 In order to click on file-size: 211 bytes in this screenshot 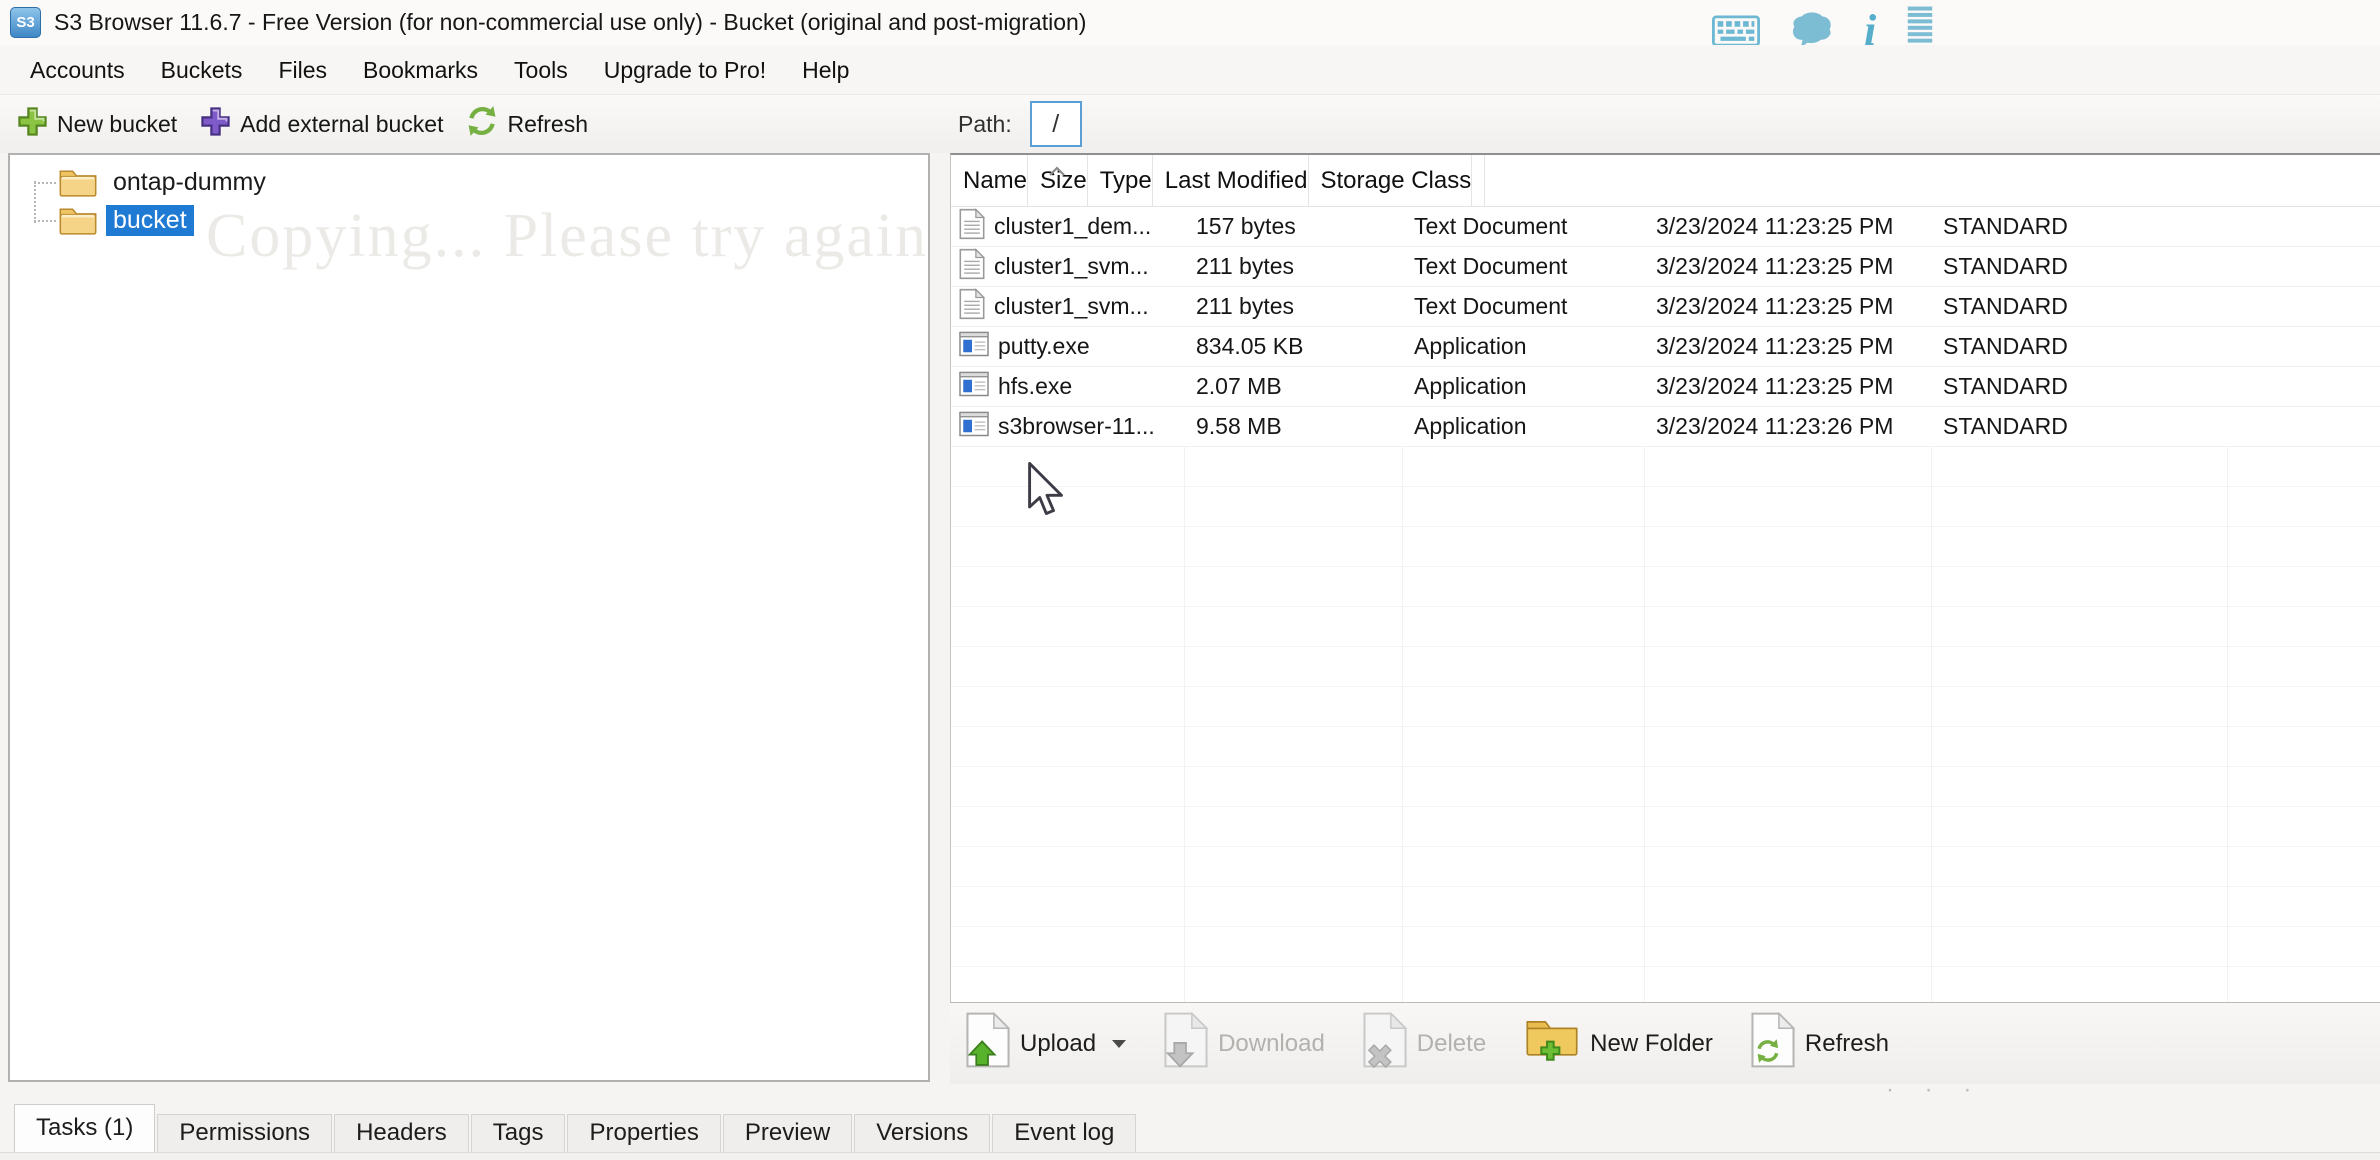, I will do `click(1245, 306)`.